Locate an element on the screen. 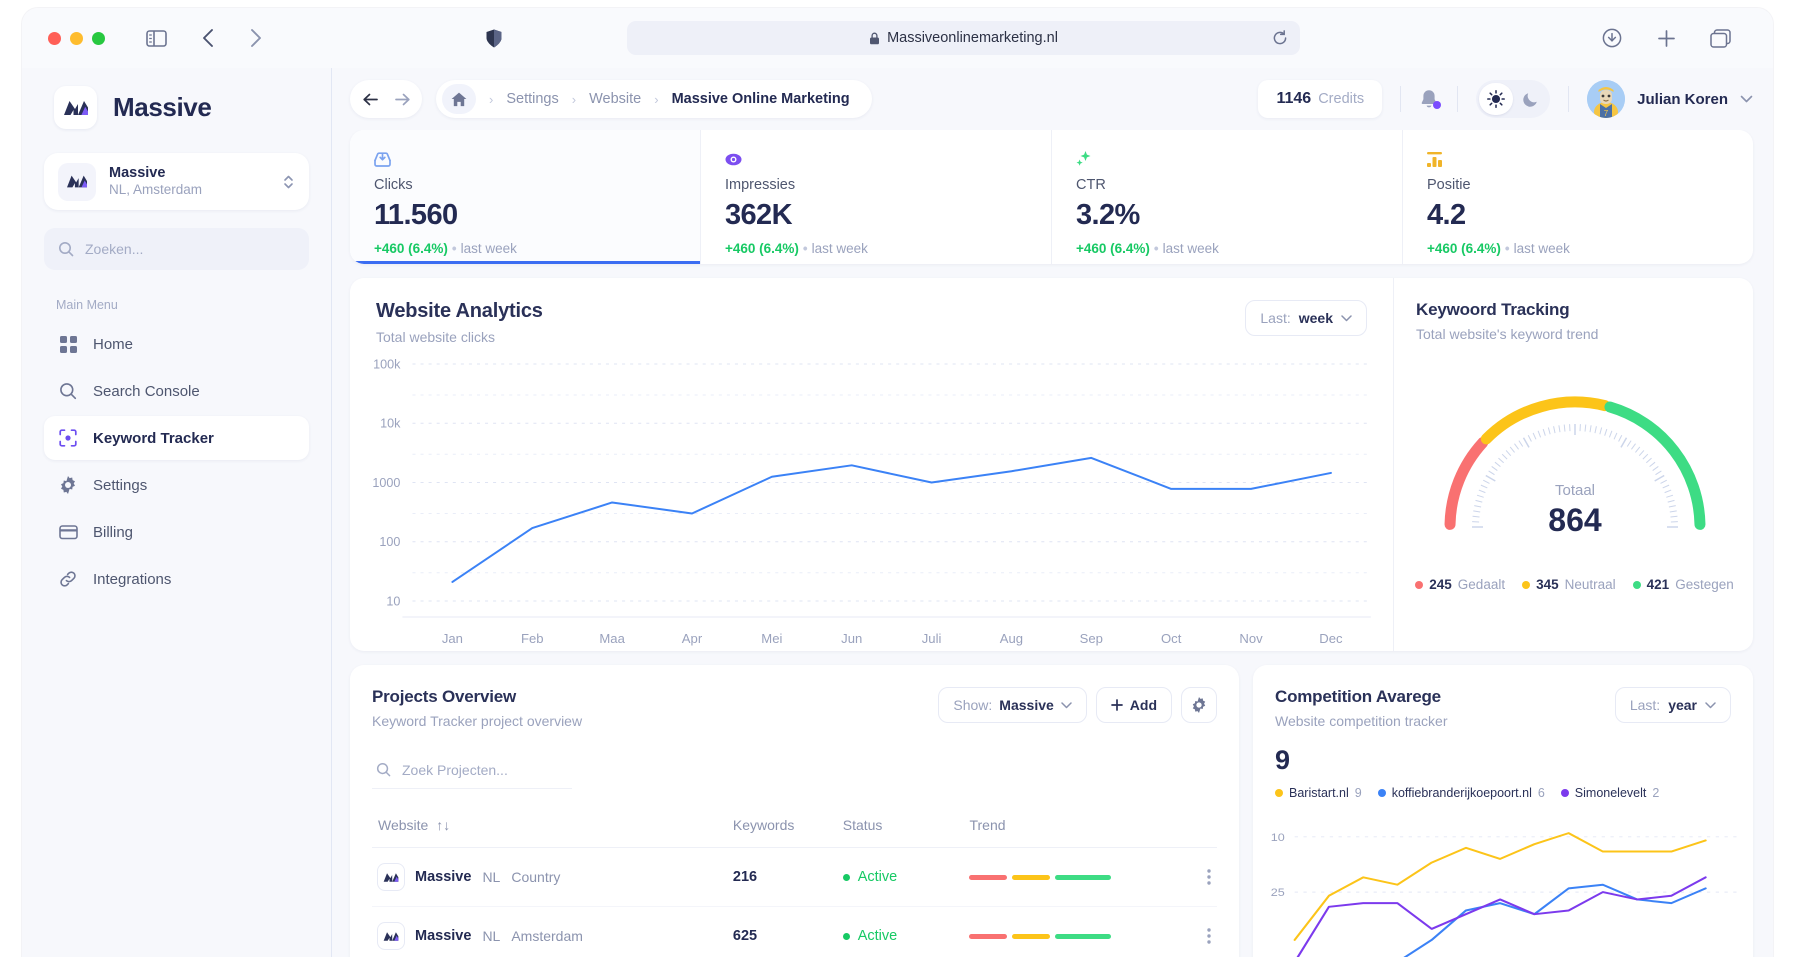 Image resolution: width=1795 pixels, height=957 pixels. svg-text: 100 is located at coordinates (389, 542).